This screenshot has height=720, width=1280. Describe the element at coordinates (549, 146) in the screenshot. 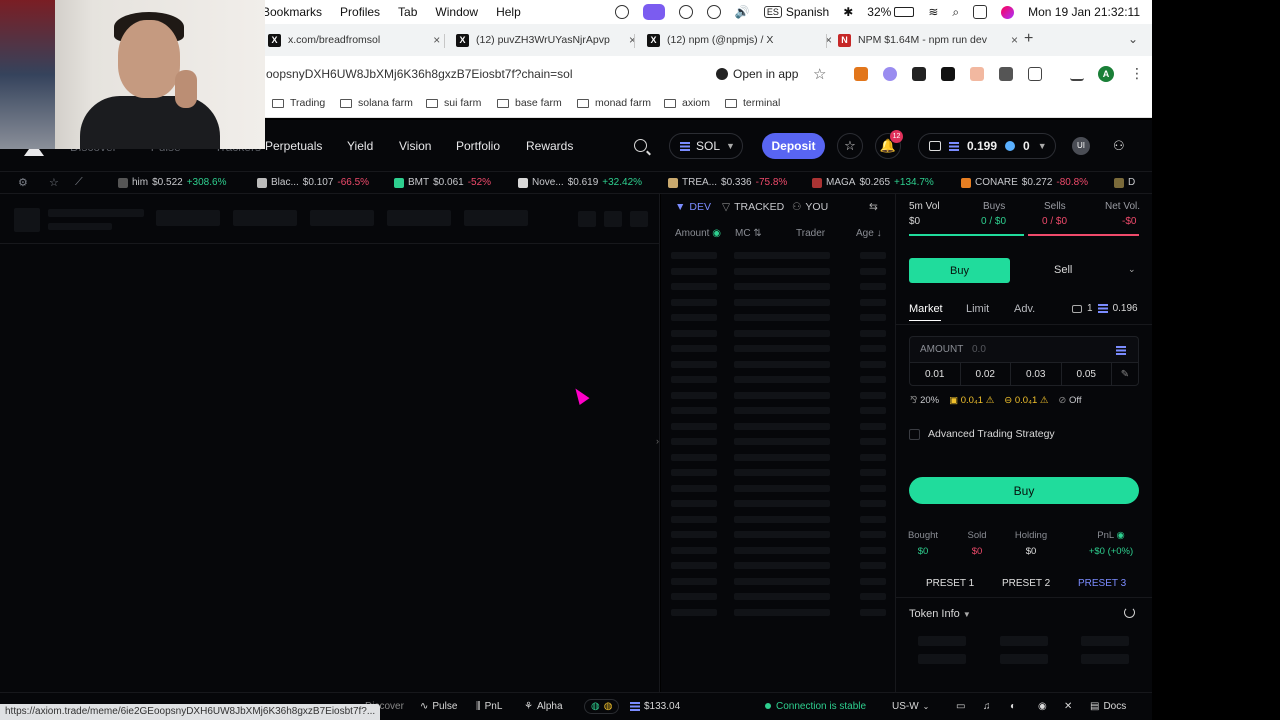

I see `nav-rewards: Rewards` at that location.